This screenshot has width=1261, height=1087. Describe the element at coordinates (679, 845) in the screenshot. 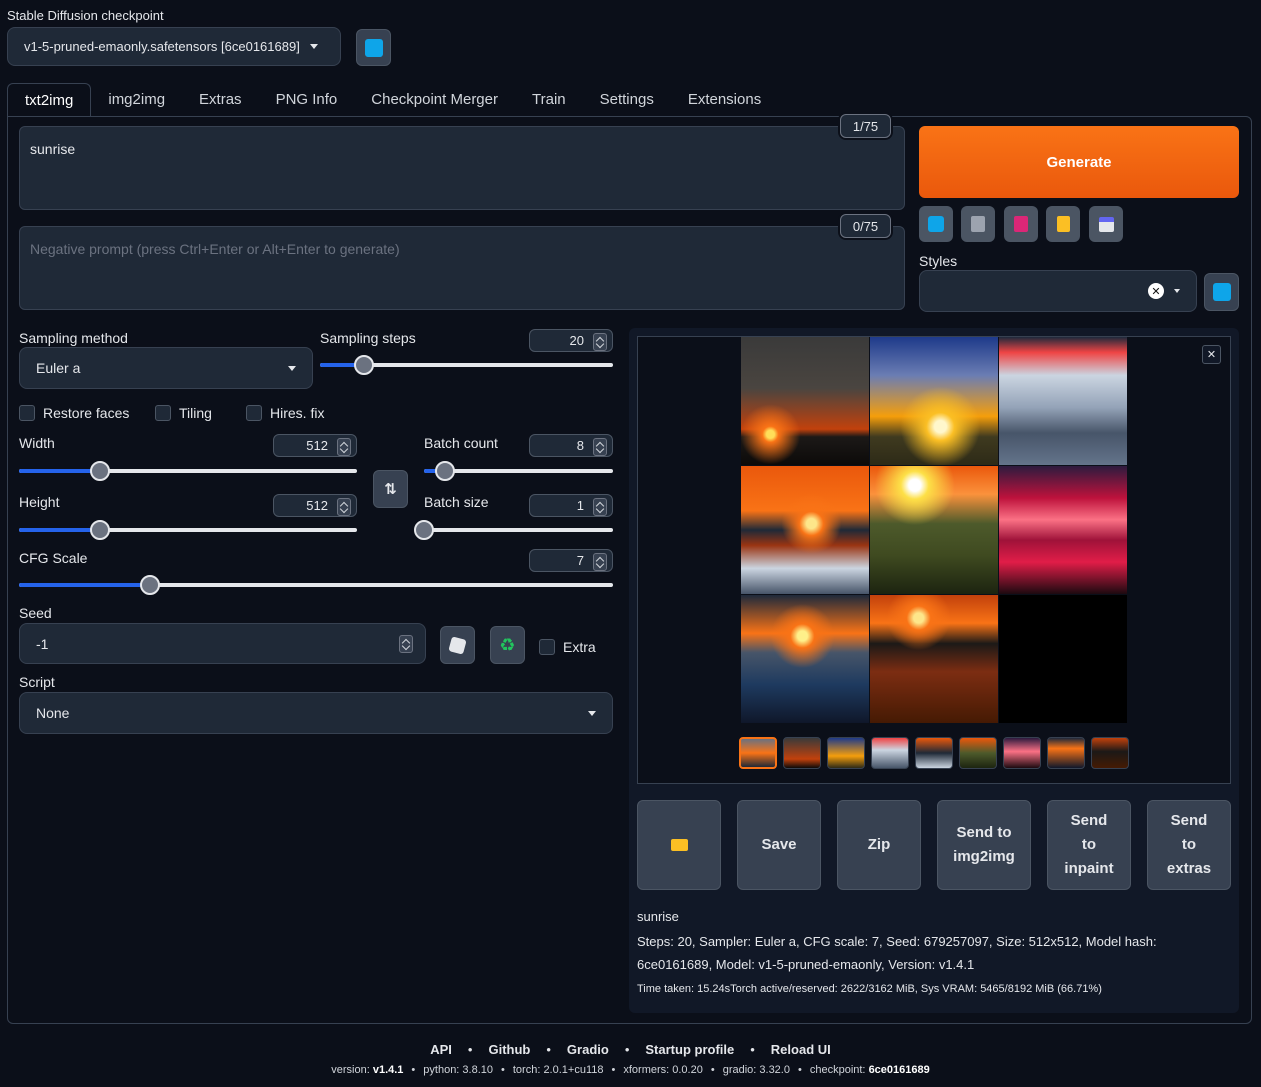

I see `open-folder-button` at that location.